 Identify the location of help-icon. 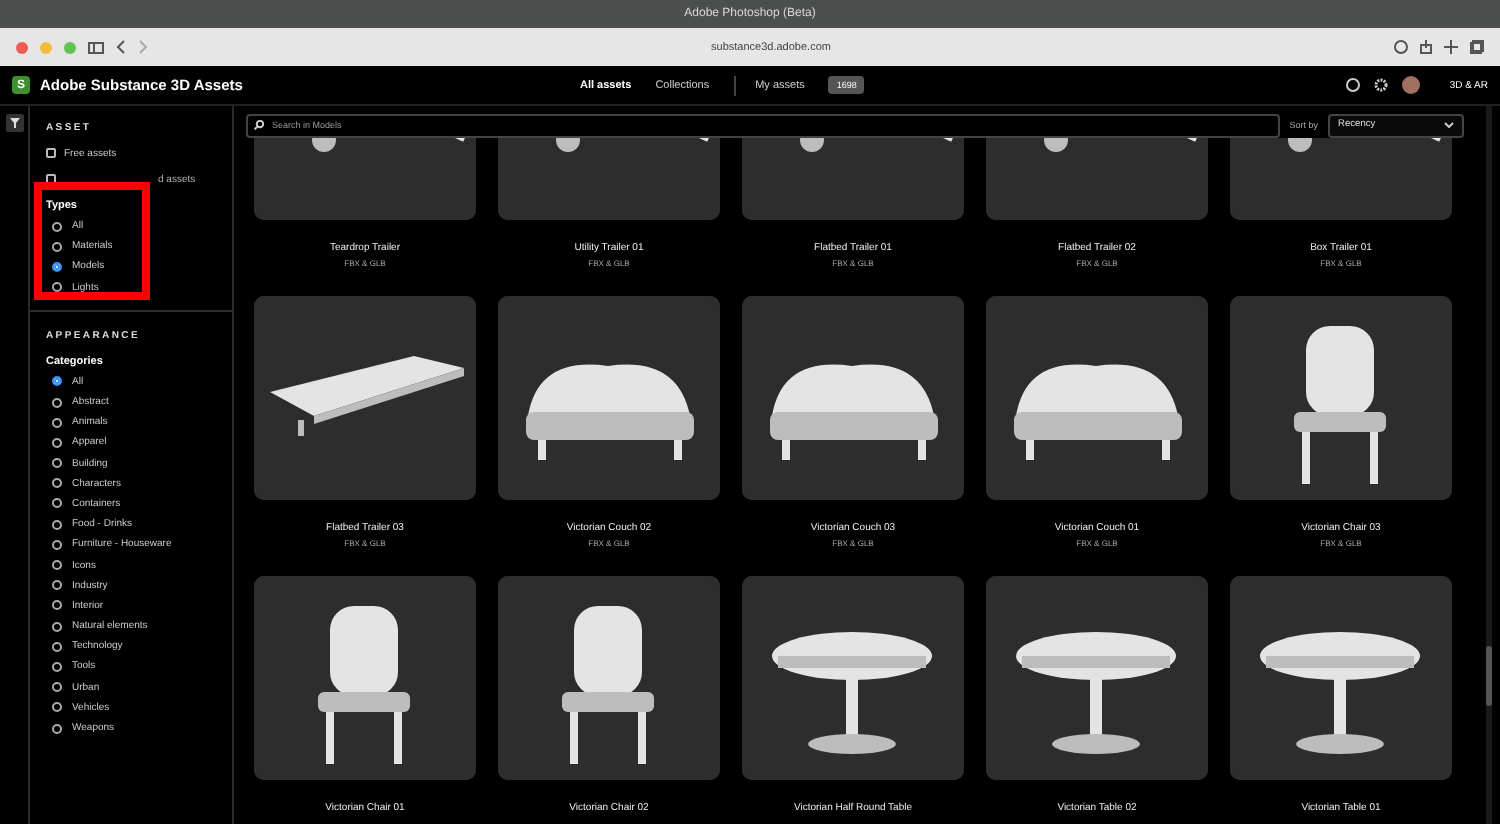
(1352, 85).